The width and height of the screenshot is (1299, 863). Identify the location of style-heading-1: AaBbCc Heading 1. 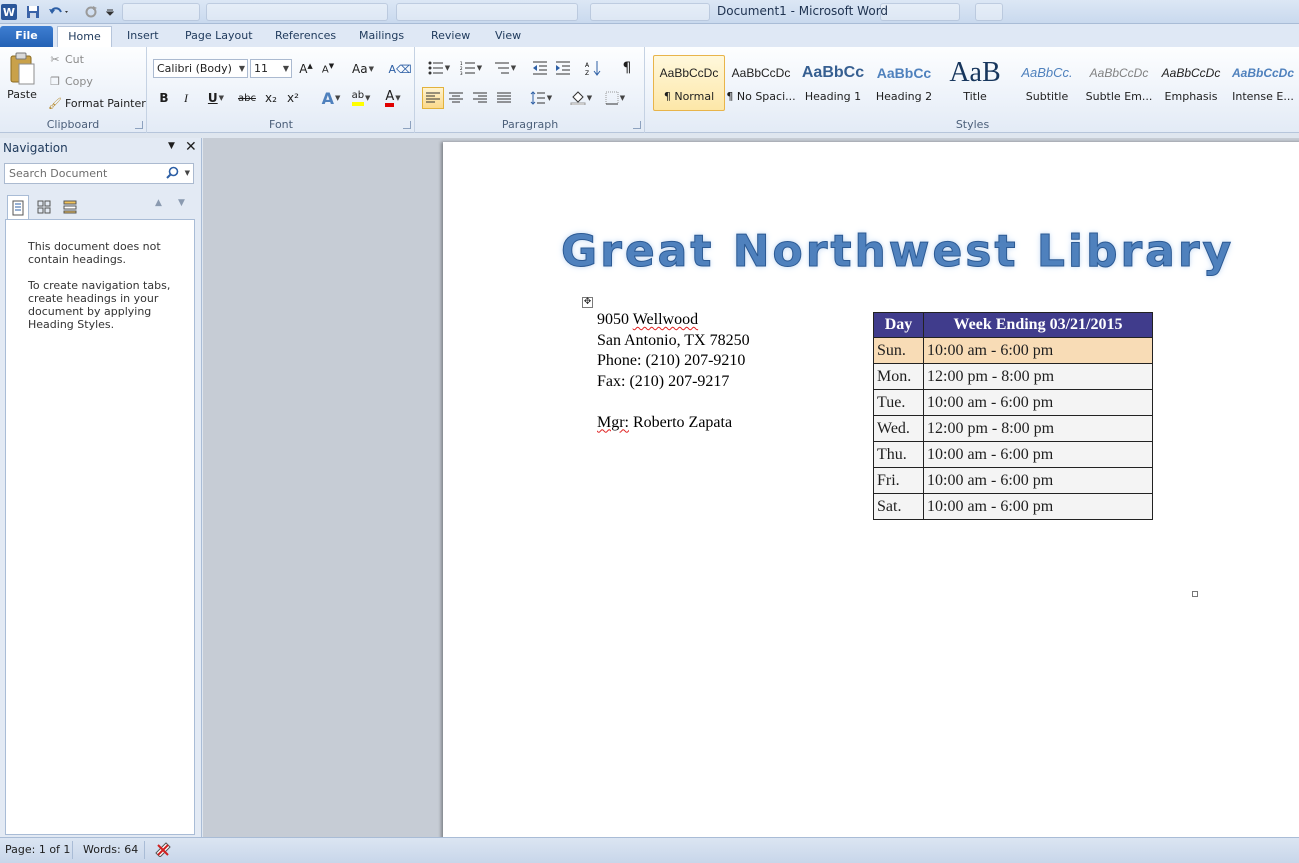
(833, 83).